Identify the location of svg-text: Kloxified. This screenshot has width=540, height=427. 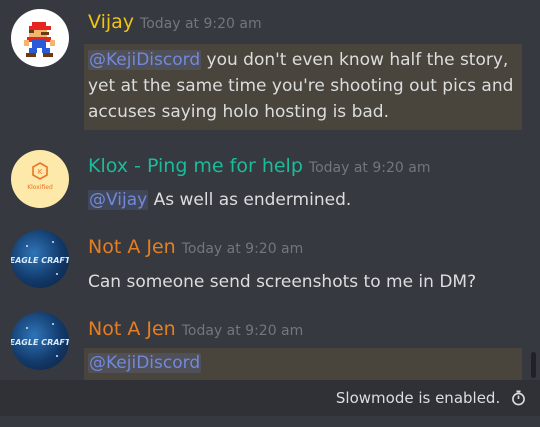
(40, 187).